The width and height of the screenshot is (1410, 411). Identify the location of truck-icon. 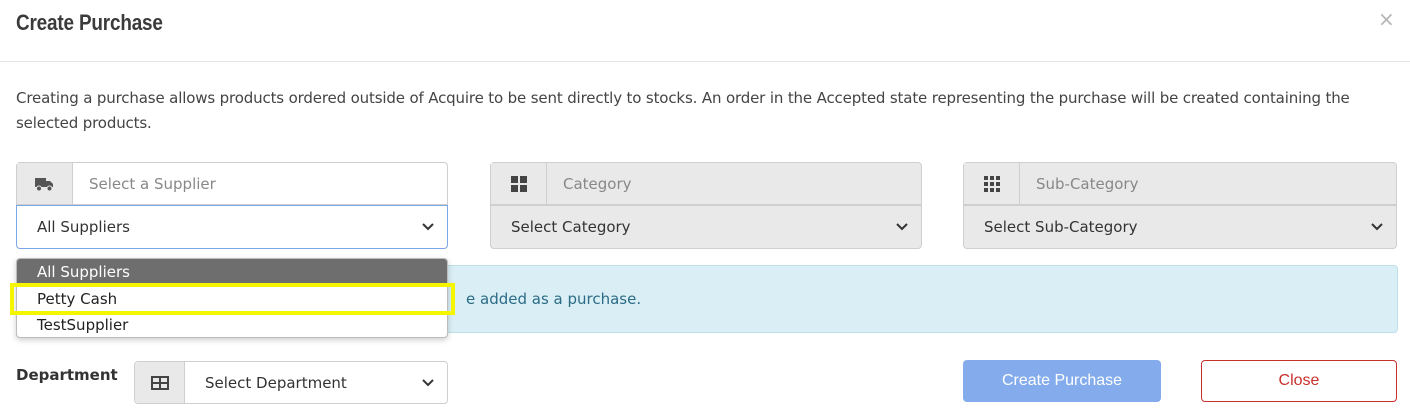
(45, 183).